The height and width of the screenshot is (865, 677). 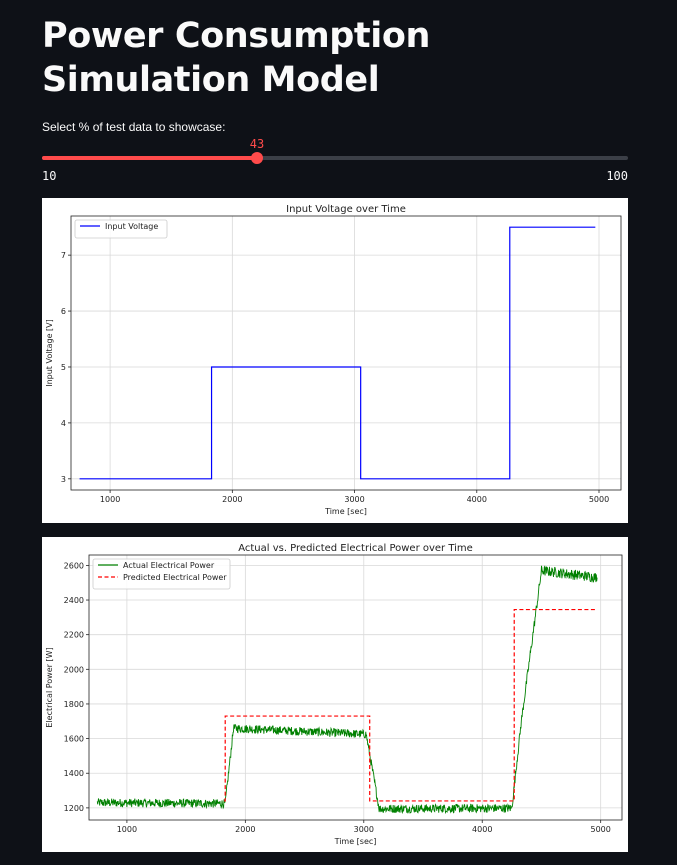 What do you see at coordinates (74, 773) in the screenshot?
I see `y-tick-label: 1400` at bounding box center [74, 773].